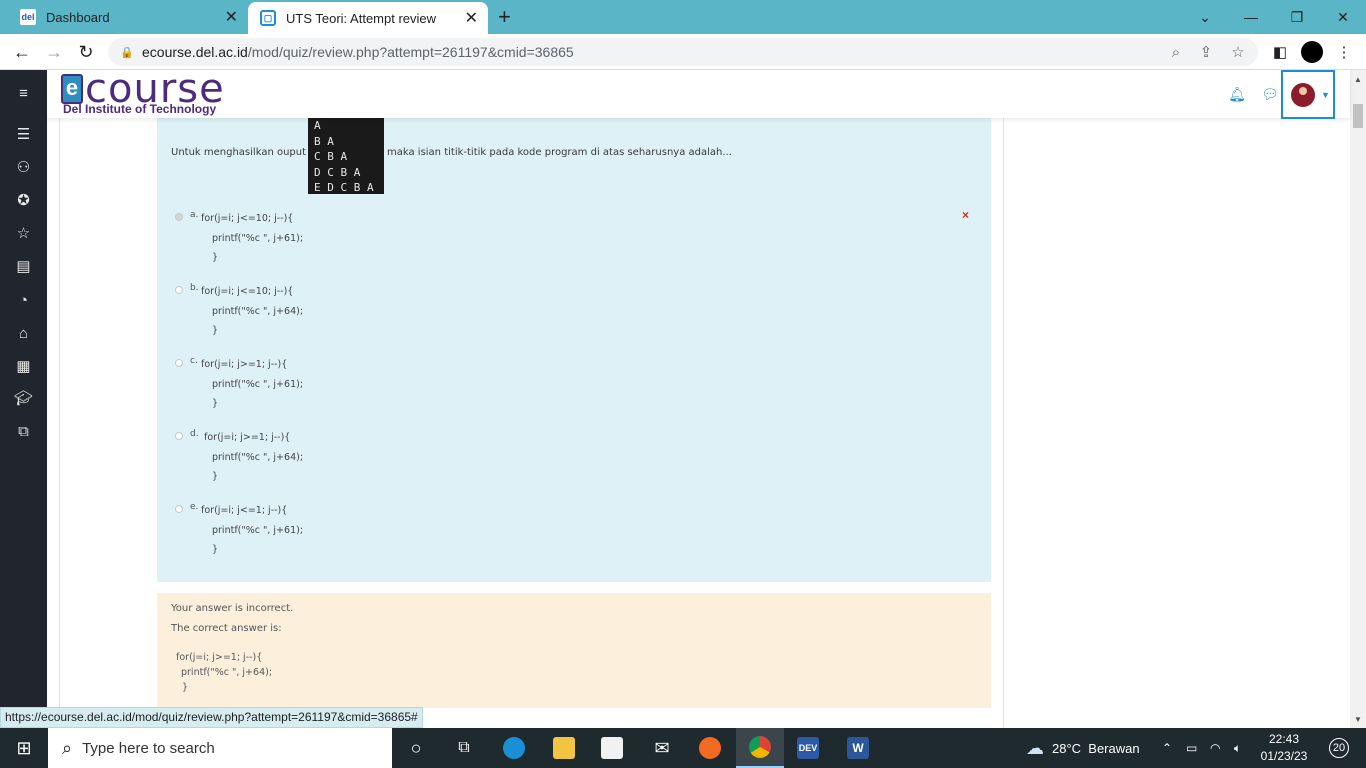  What do you see at coordinates (858, 748) in the screenshot?
I see `word-icon: W` at bounding box center [858, 748].